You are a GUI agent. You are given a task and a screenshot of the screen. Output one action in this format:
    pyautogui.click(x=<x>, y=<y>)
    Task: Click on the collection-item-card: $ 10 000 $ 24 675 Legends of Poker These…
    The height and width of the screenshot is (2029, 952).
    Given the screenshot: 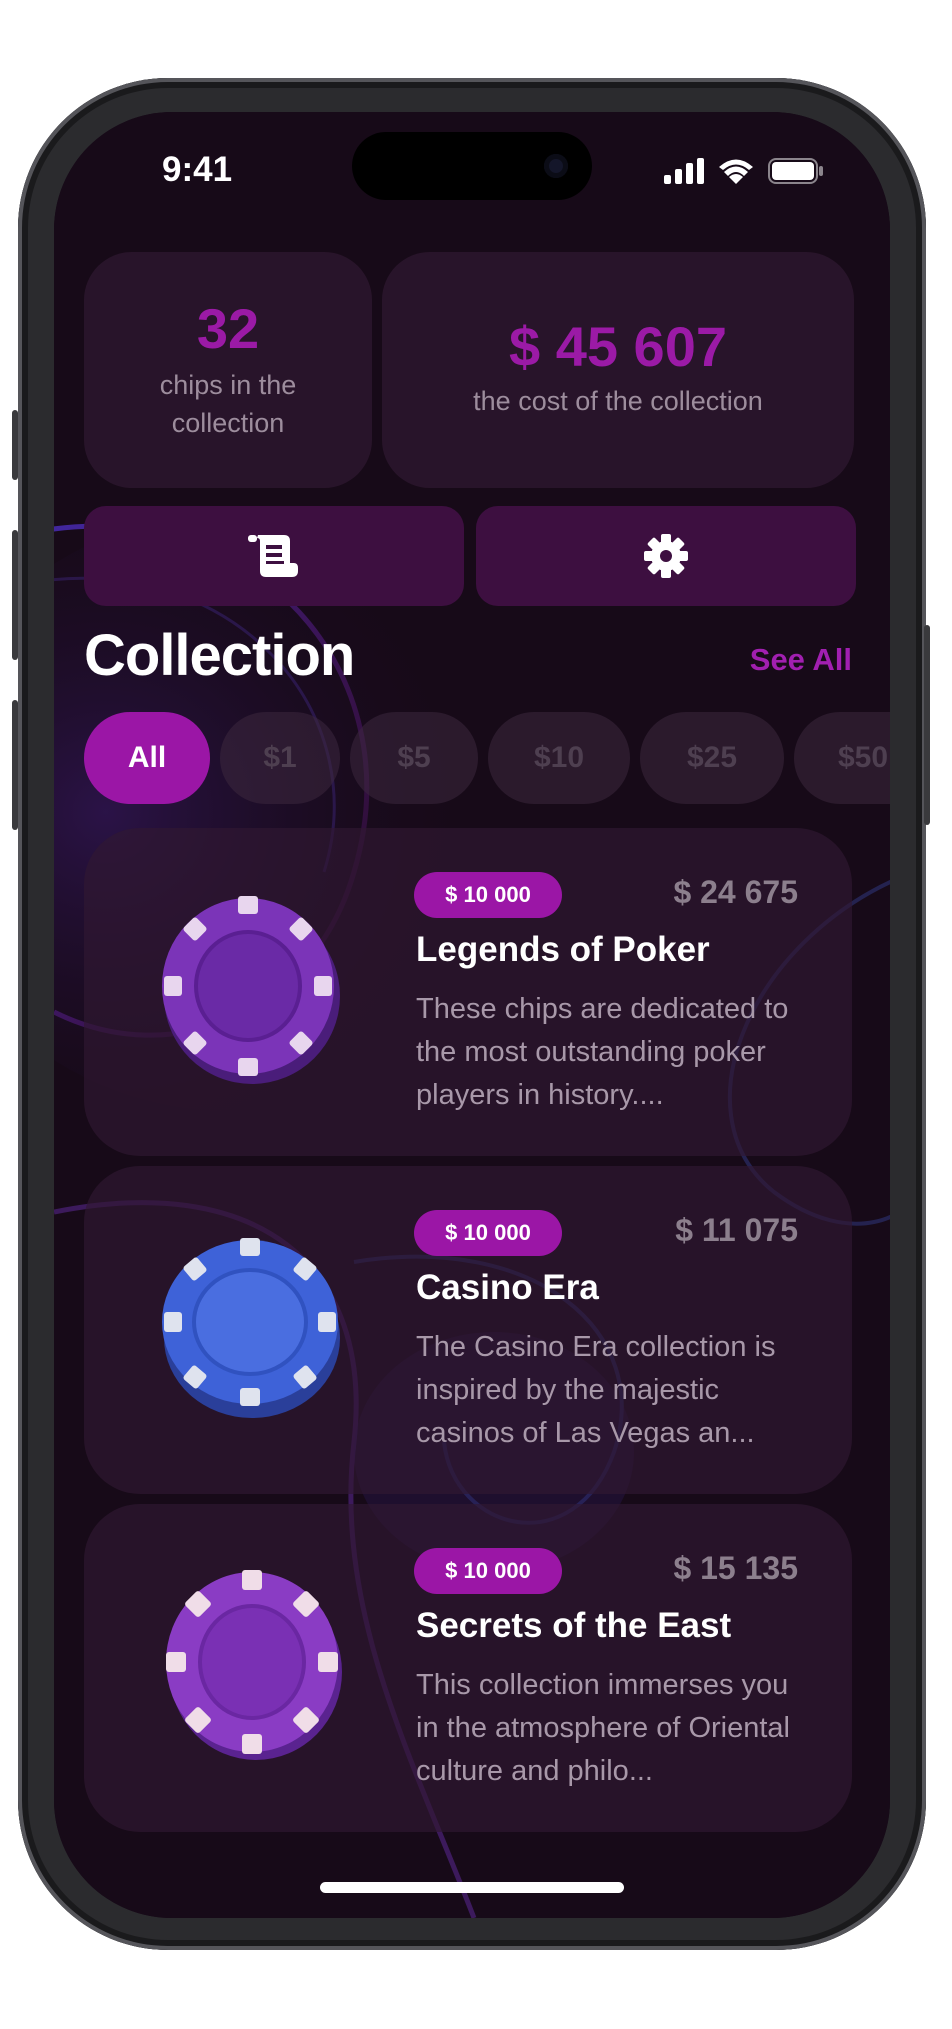 What is the action you would take?
    pyautogui.click(x=468, y=992)
    